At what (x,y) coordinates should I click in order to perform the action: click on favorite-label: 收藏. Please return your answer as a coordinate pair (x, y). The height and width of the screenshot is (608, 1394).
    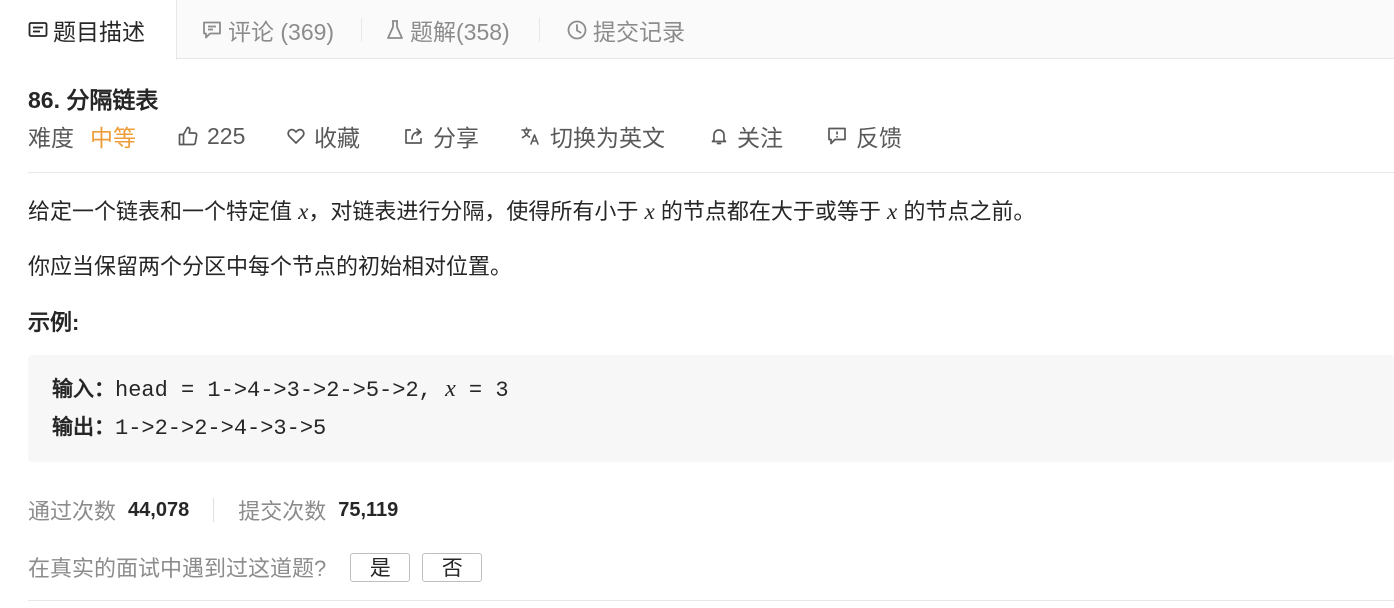
    Looking at the image, I should click on (337, 138).